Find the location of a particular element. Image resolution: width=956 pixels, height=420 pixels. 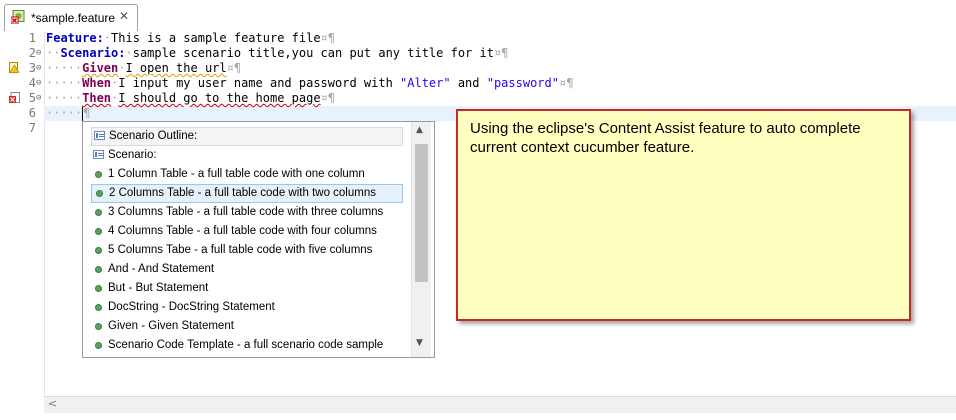

assist-item: DocString - DocString Statement is located at coordinates (246, 307).